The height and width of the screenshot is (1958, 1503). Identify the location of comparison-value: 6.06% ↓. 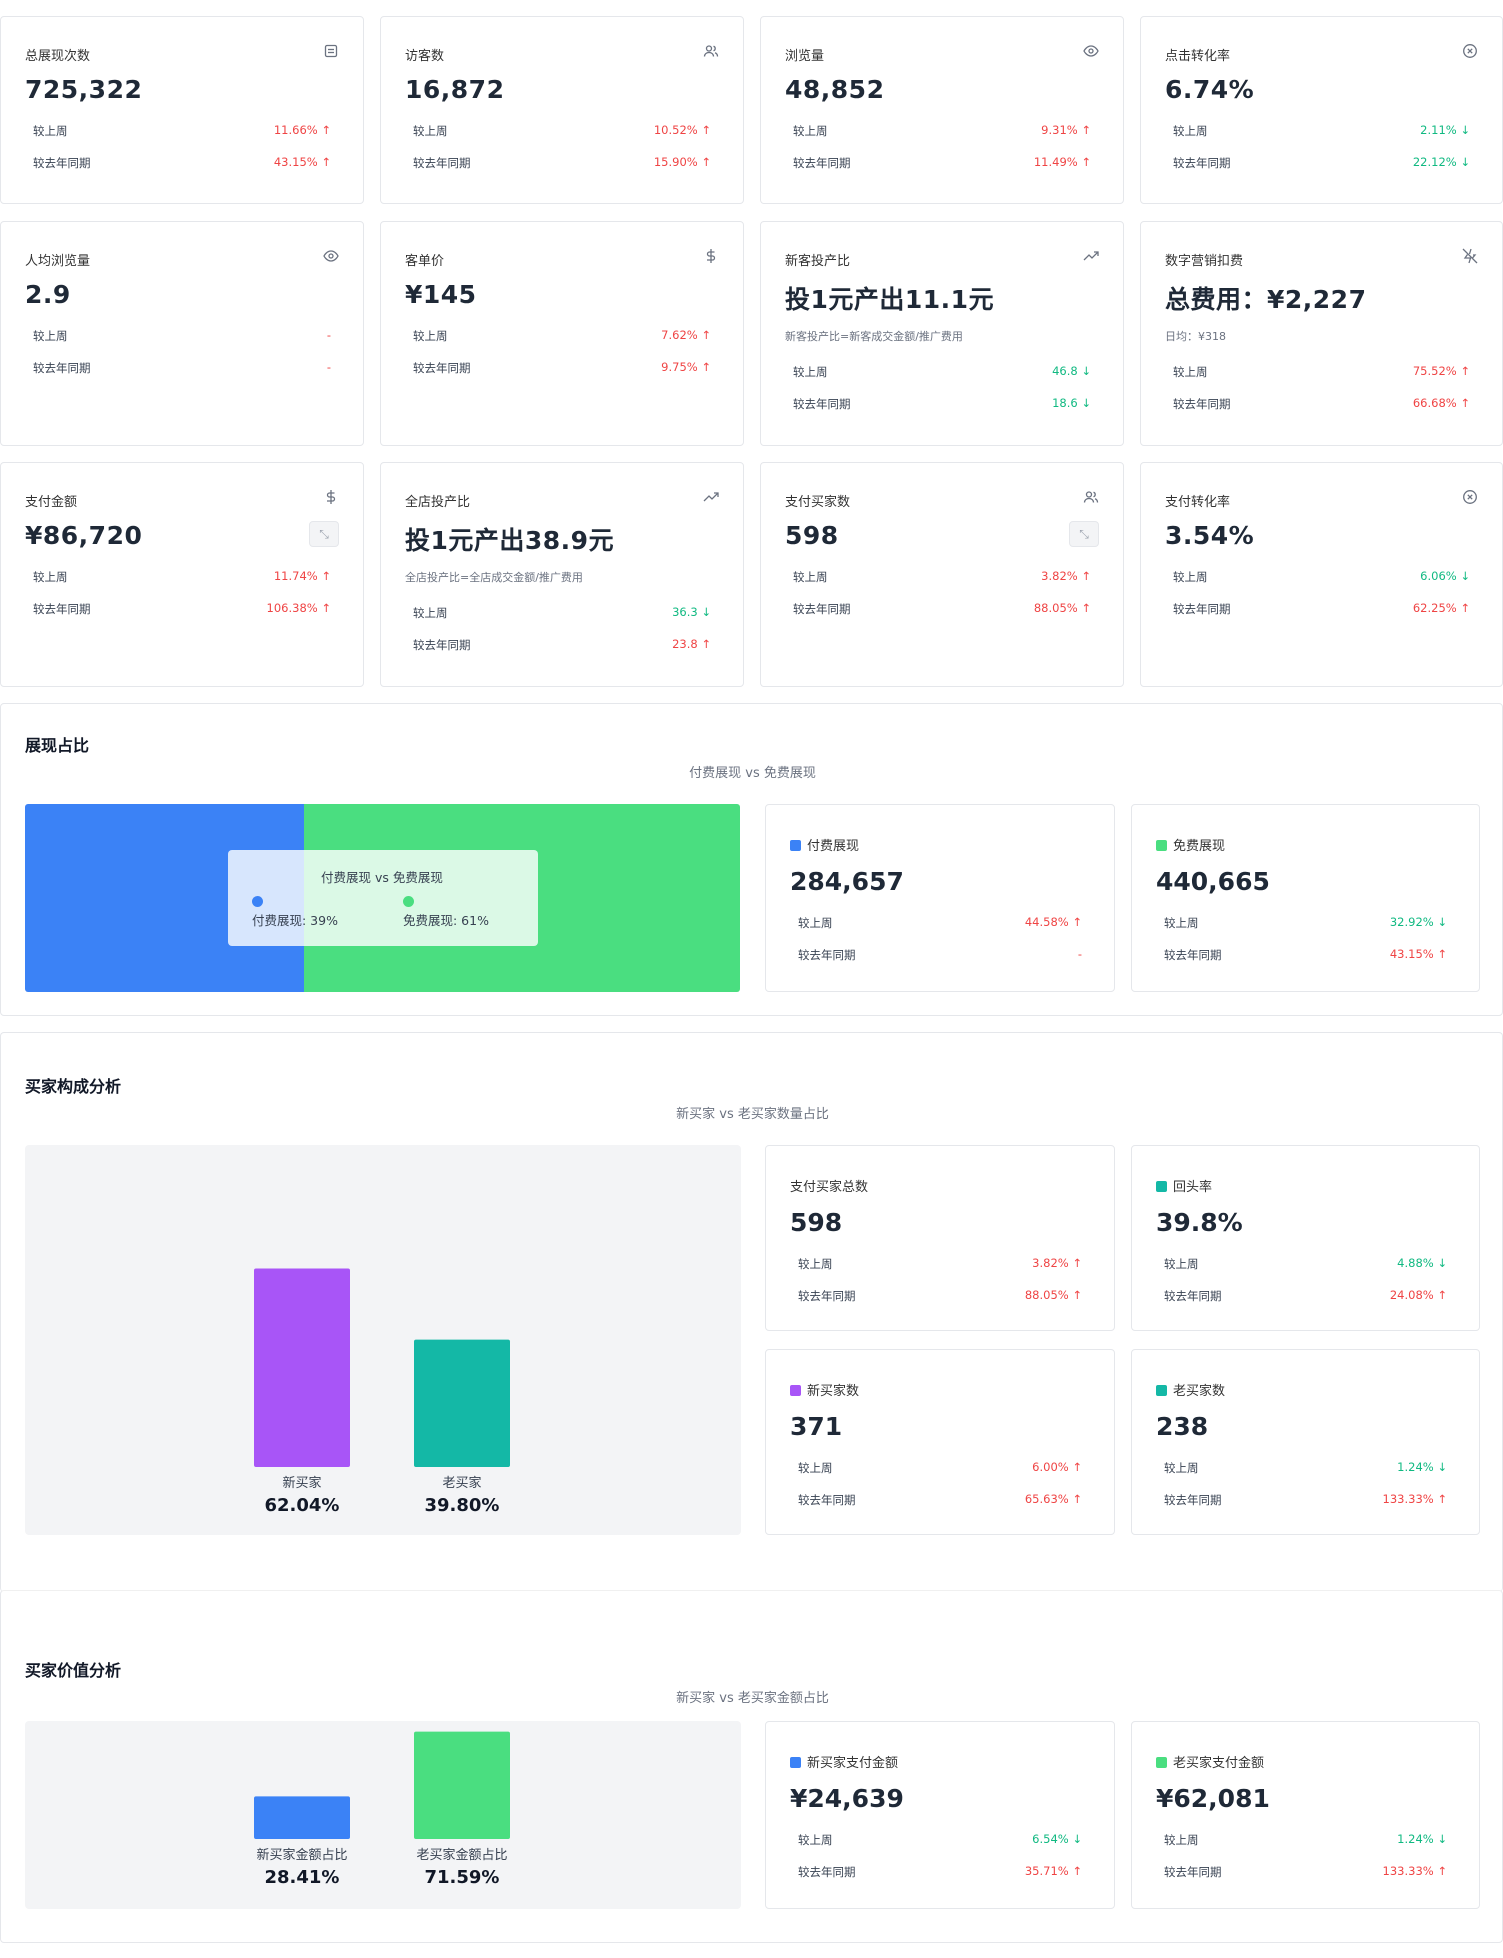
(1445, 576).